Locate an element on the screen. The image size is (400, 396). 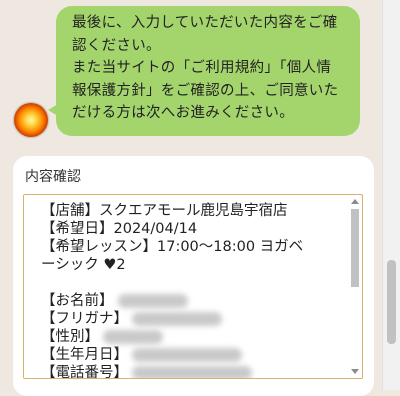
redacted-birthday is located at coordinates (187, 355).